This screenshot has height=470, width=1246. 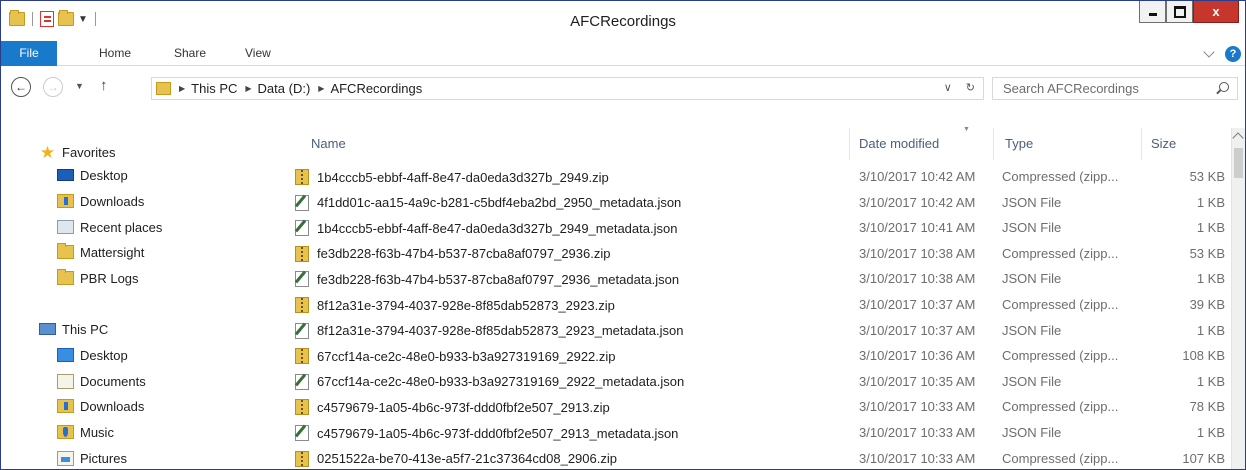 What do you see at coordinates (948, 87) in the screenshot?
I see `address-dropdown-icon: ∨` at bounding box center [948, 87].